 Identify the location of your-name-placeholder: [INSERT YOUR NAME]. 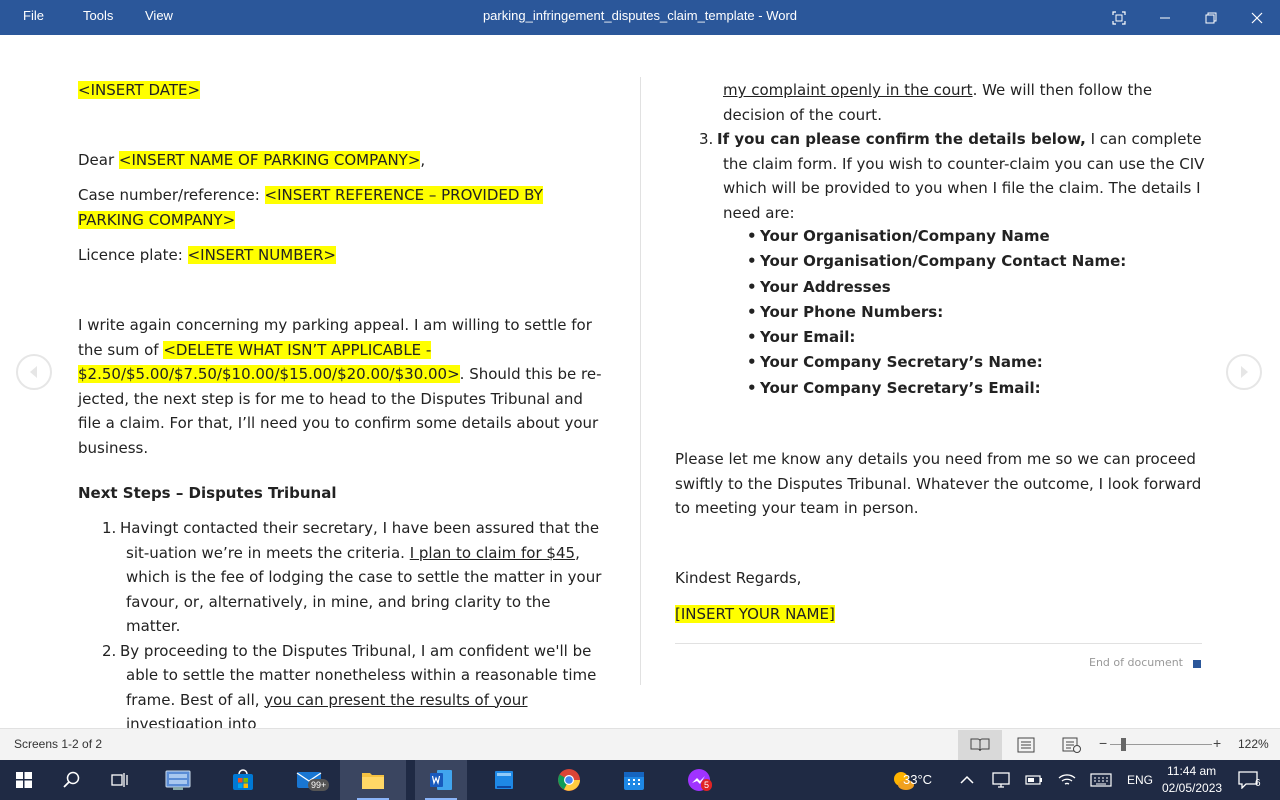
(755, 614).